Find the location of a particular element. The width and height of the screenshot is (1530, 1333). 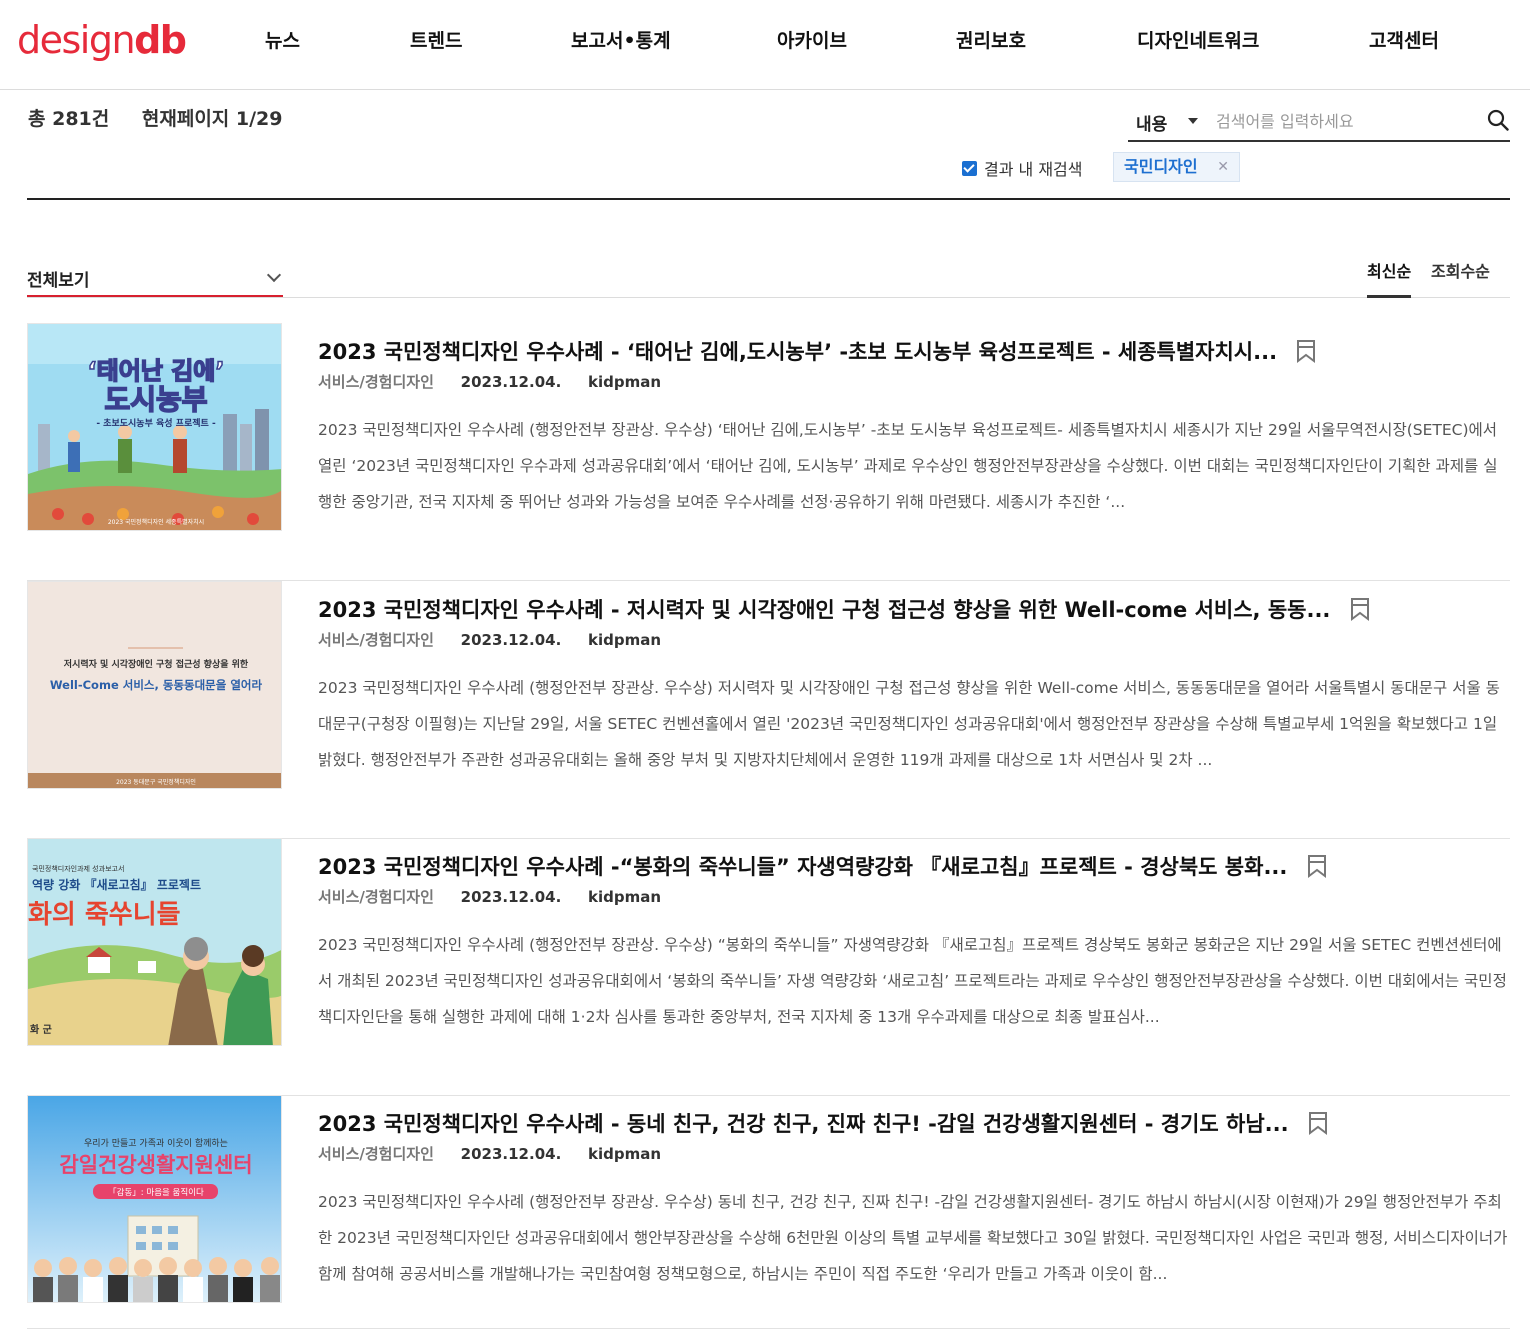

search-scope-select: 내용 is located at coordinates (1151, 122).